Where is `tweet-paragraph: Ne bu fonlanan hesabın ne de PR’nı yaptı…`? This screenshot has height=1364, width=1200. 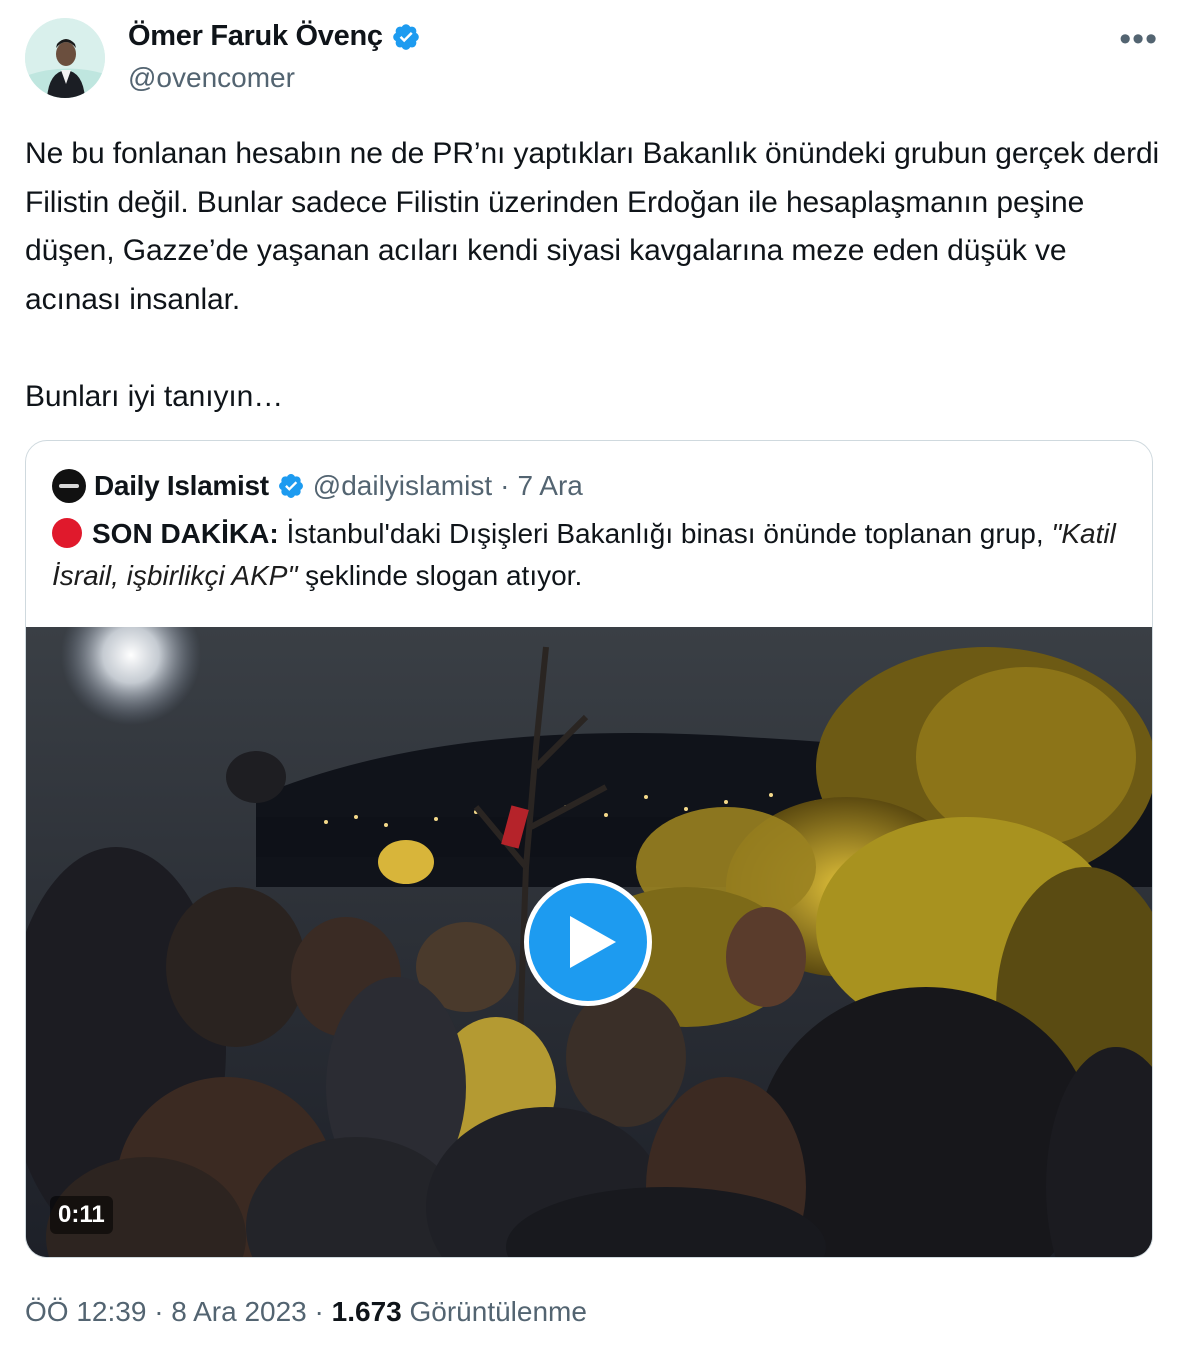
tweet-paragraph: Ne bu fonlanan hesabın ne de PR’nı yaptı… is located at coordinates (592, 226).